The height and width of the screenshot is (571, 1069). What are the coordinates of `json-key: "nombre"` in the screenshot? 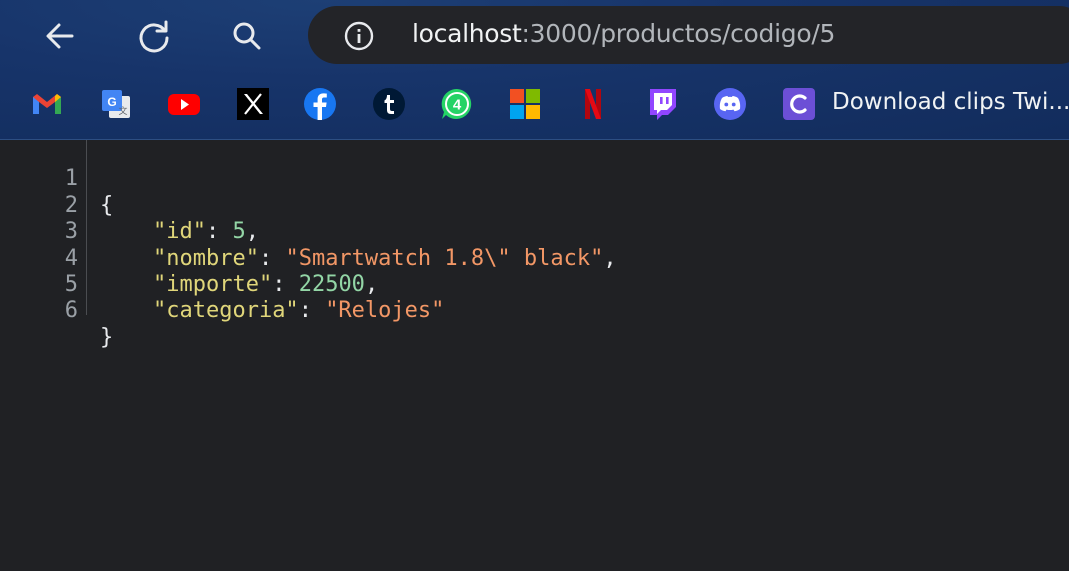 It's located at (205, 258).